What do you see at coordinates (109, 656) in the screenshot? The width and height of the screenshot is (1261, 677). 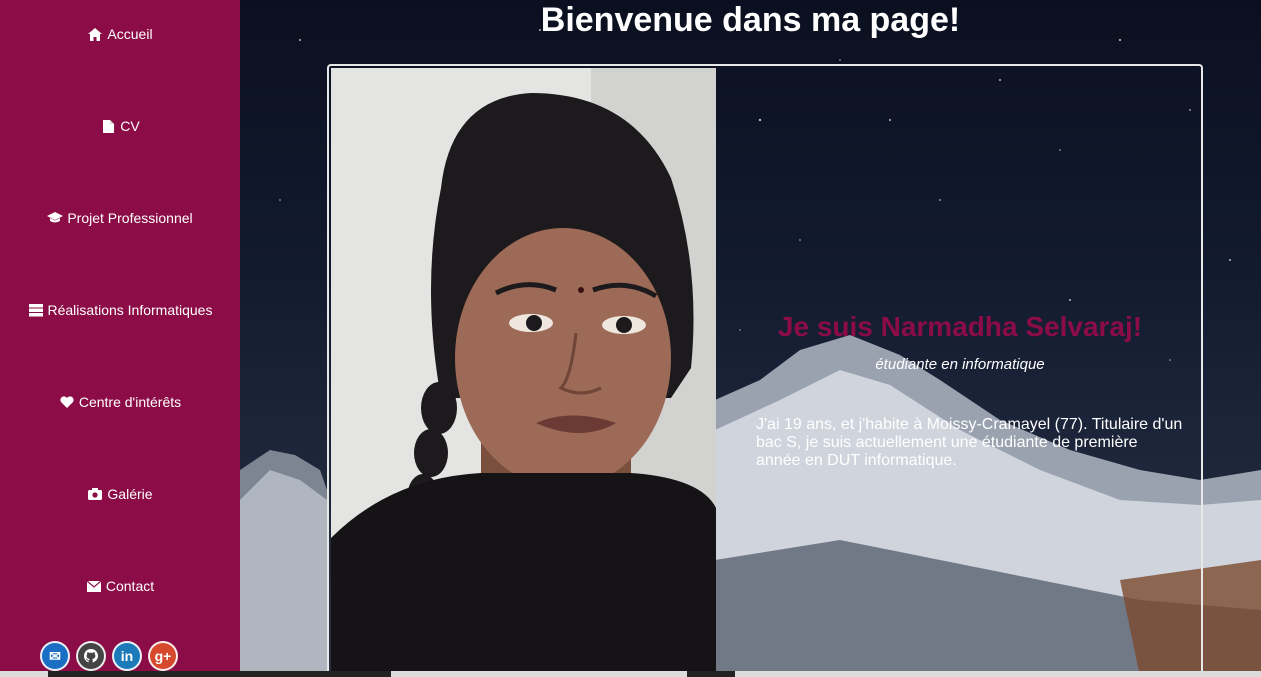 I see `social-links: ✉ in g+` at bounding box center [109, 656].